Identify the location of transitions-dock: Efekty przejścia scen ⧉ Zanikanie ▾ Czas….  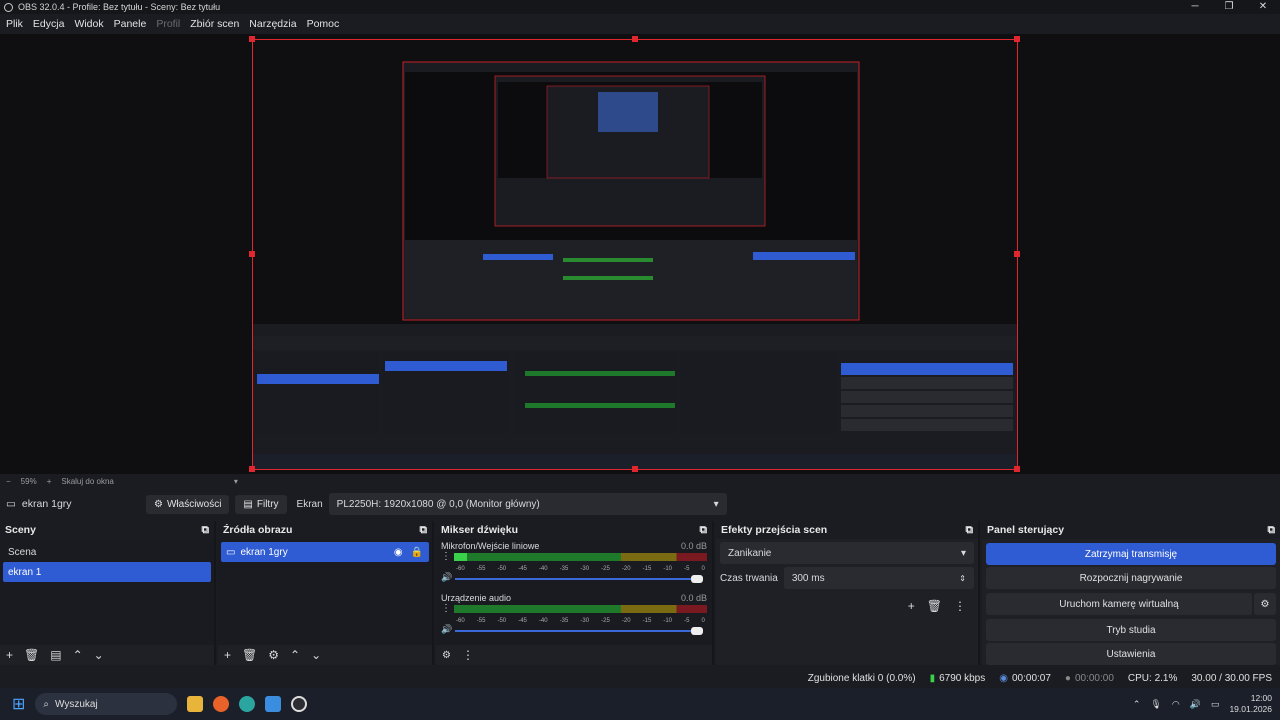
(848, 593).